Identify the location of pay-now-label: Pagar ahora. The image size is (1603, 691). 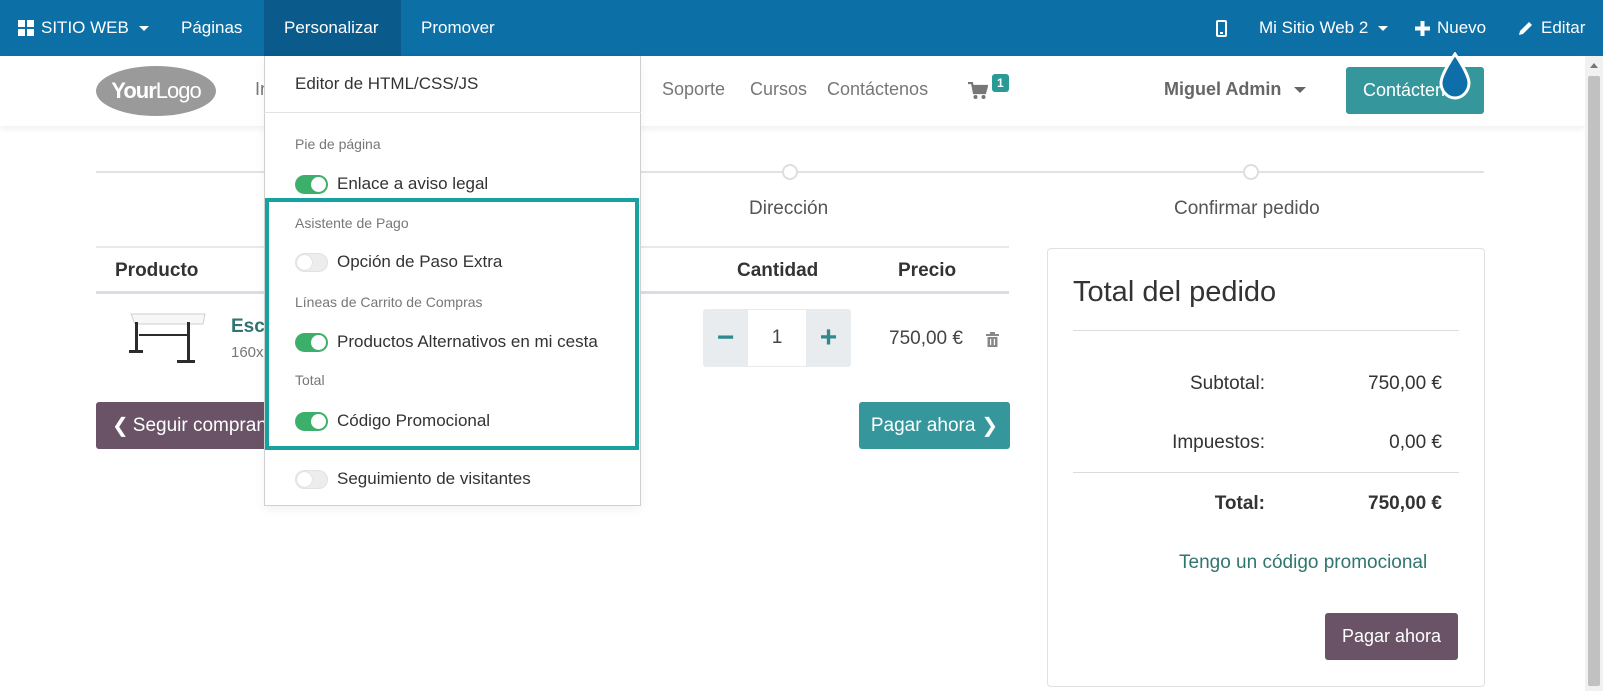
(923, 425).